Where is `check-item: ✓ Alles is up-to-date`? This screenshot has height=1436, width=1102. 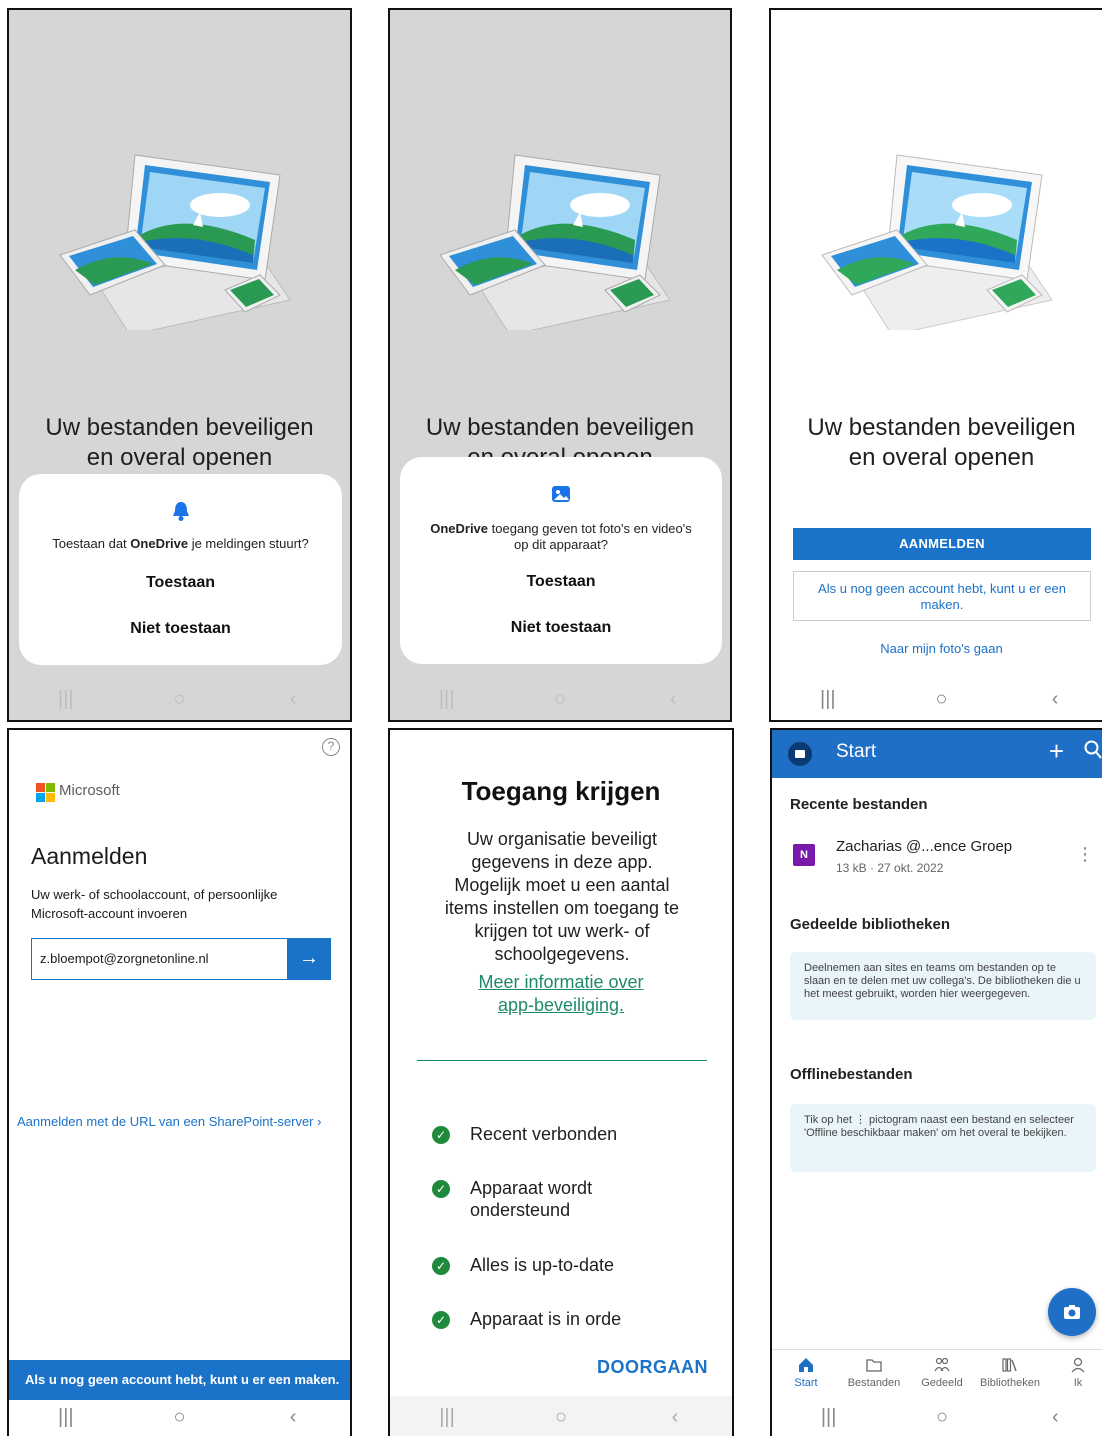 check-item: ✓ Alles is up-to-date is located at coordinates (523, 1265).